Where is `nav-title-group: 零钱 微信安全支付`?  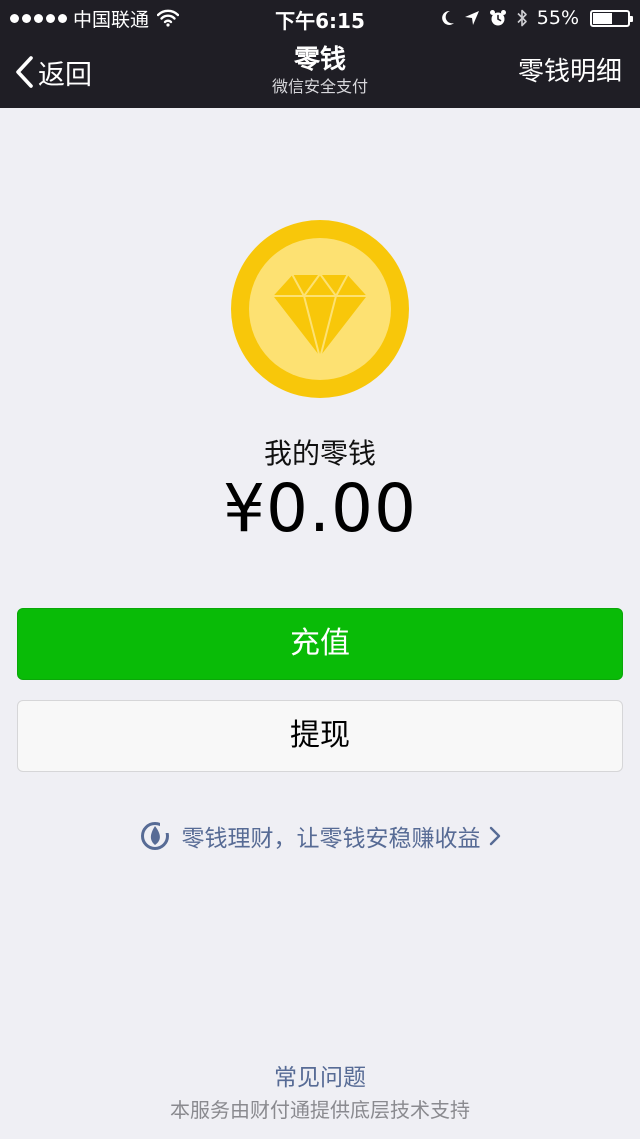
nav-title-group: 零钱 微信安全支付 is located at coordinates (320, 71).